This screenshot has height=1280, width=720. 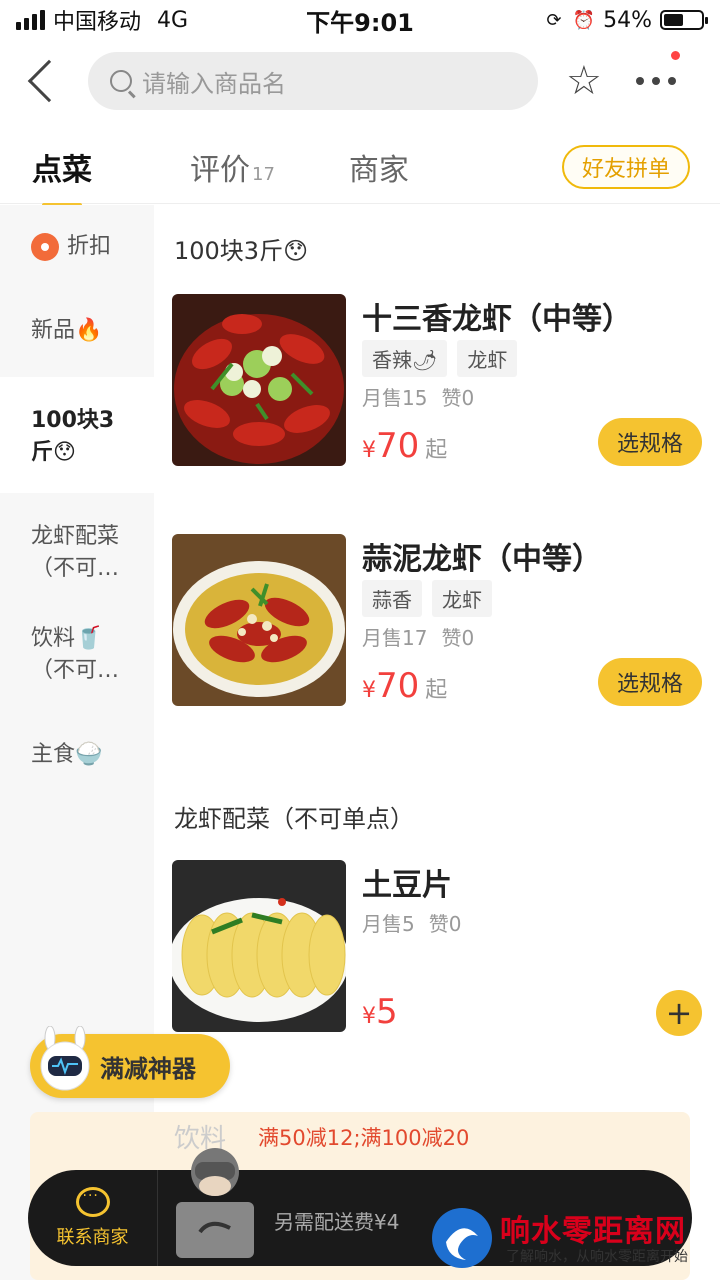 I want to click on watermark-title: 响水零距离网, so click(x=593, y=1231).